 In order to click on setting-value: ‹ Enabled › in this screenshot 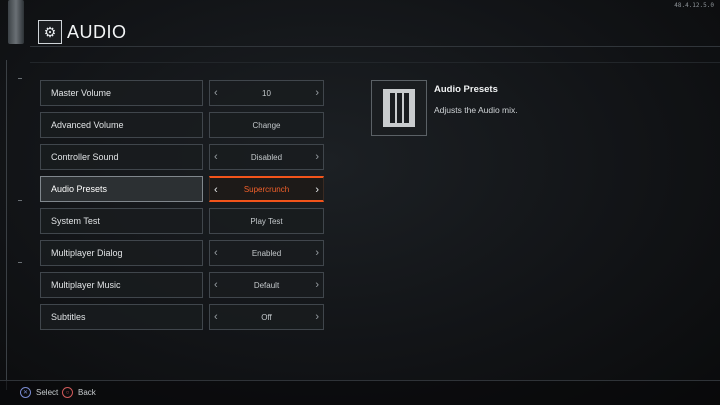, I will do `click(266, 253)`.